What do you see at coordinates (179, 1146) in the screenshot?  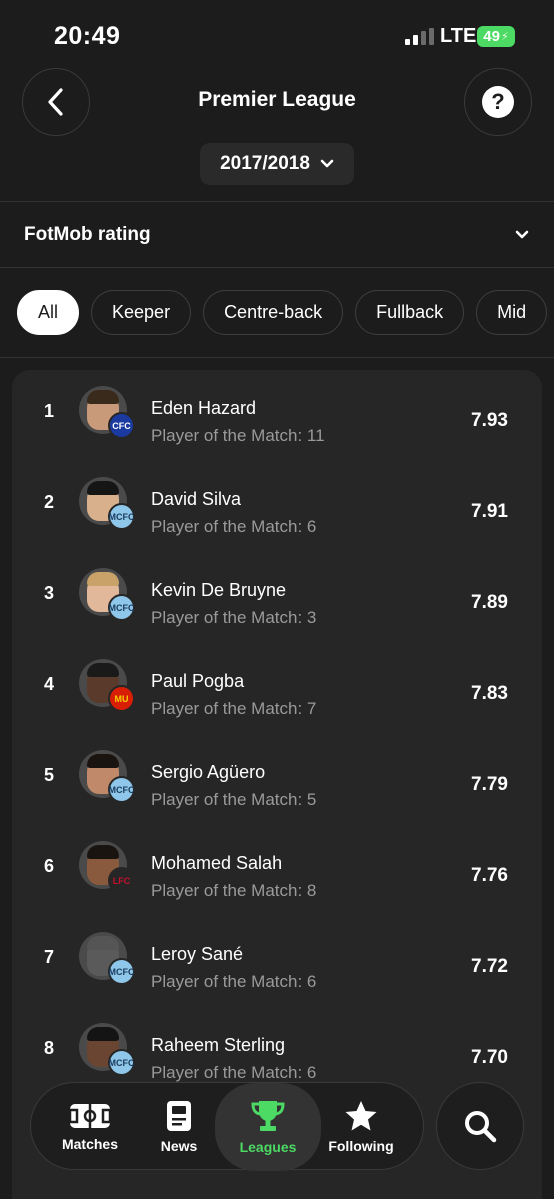 I see `nav-news-label: News` at bounding box center [179, 1146].